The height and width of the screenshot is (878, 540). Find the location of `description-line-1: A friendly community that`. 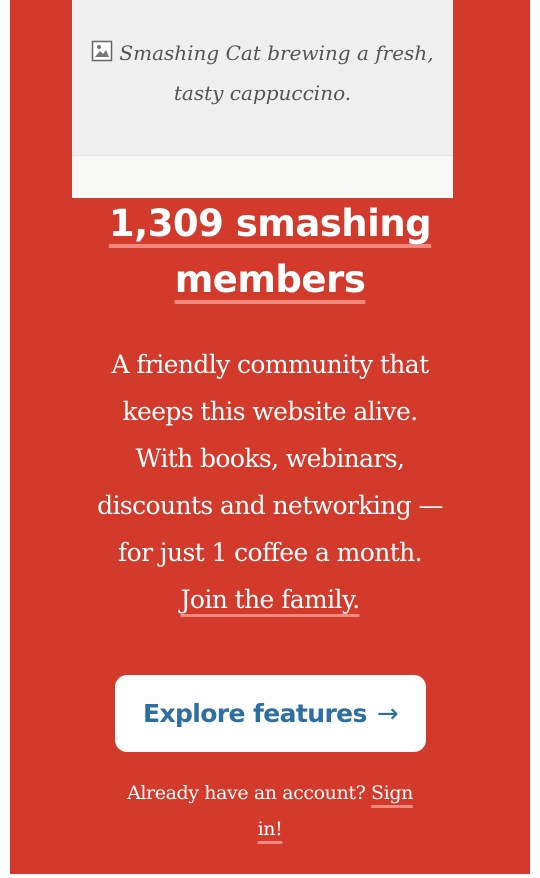

description-line-1: A friendly community that is located at coordinates (270, 364).